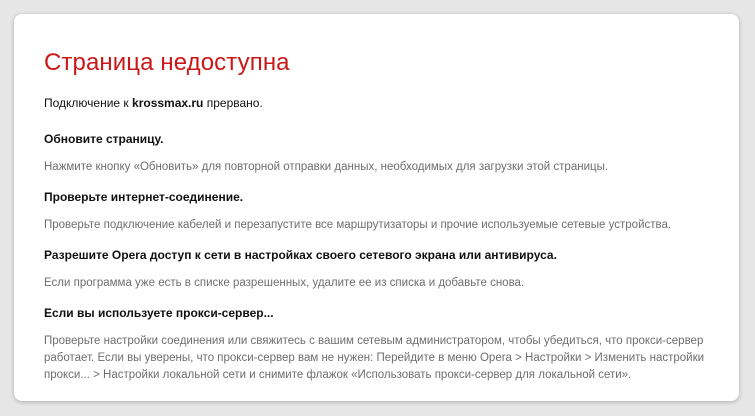 The image size is (755, 416). Describe the element at coordinates (88, 103) in the screenshot. I see `connection-message-prefix: Подключение к` at that location.